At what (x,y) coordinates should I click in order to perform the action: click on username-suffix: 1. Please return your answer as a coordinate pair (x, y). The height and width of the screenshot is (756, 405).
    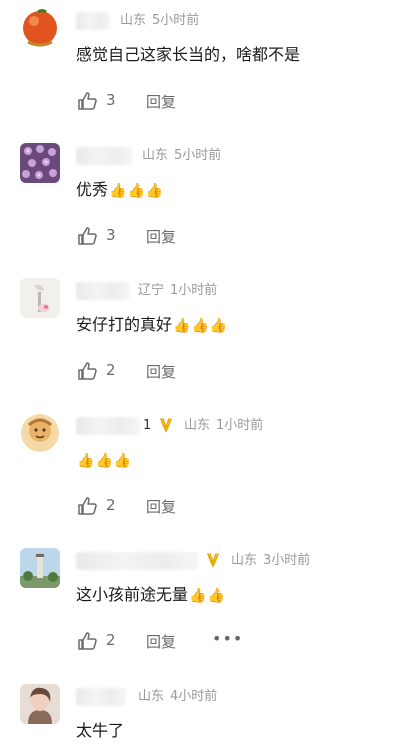
    Looking at the image, I should click on (147, 425).